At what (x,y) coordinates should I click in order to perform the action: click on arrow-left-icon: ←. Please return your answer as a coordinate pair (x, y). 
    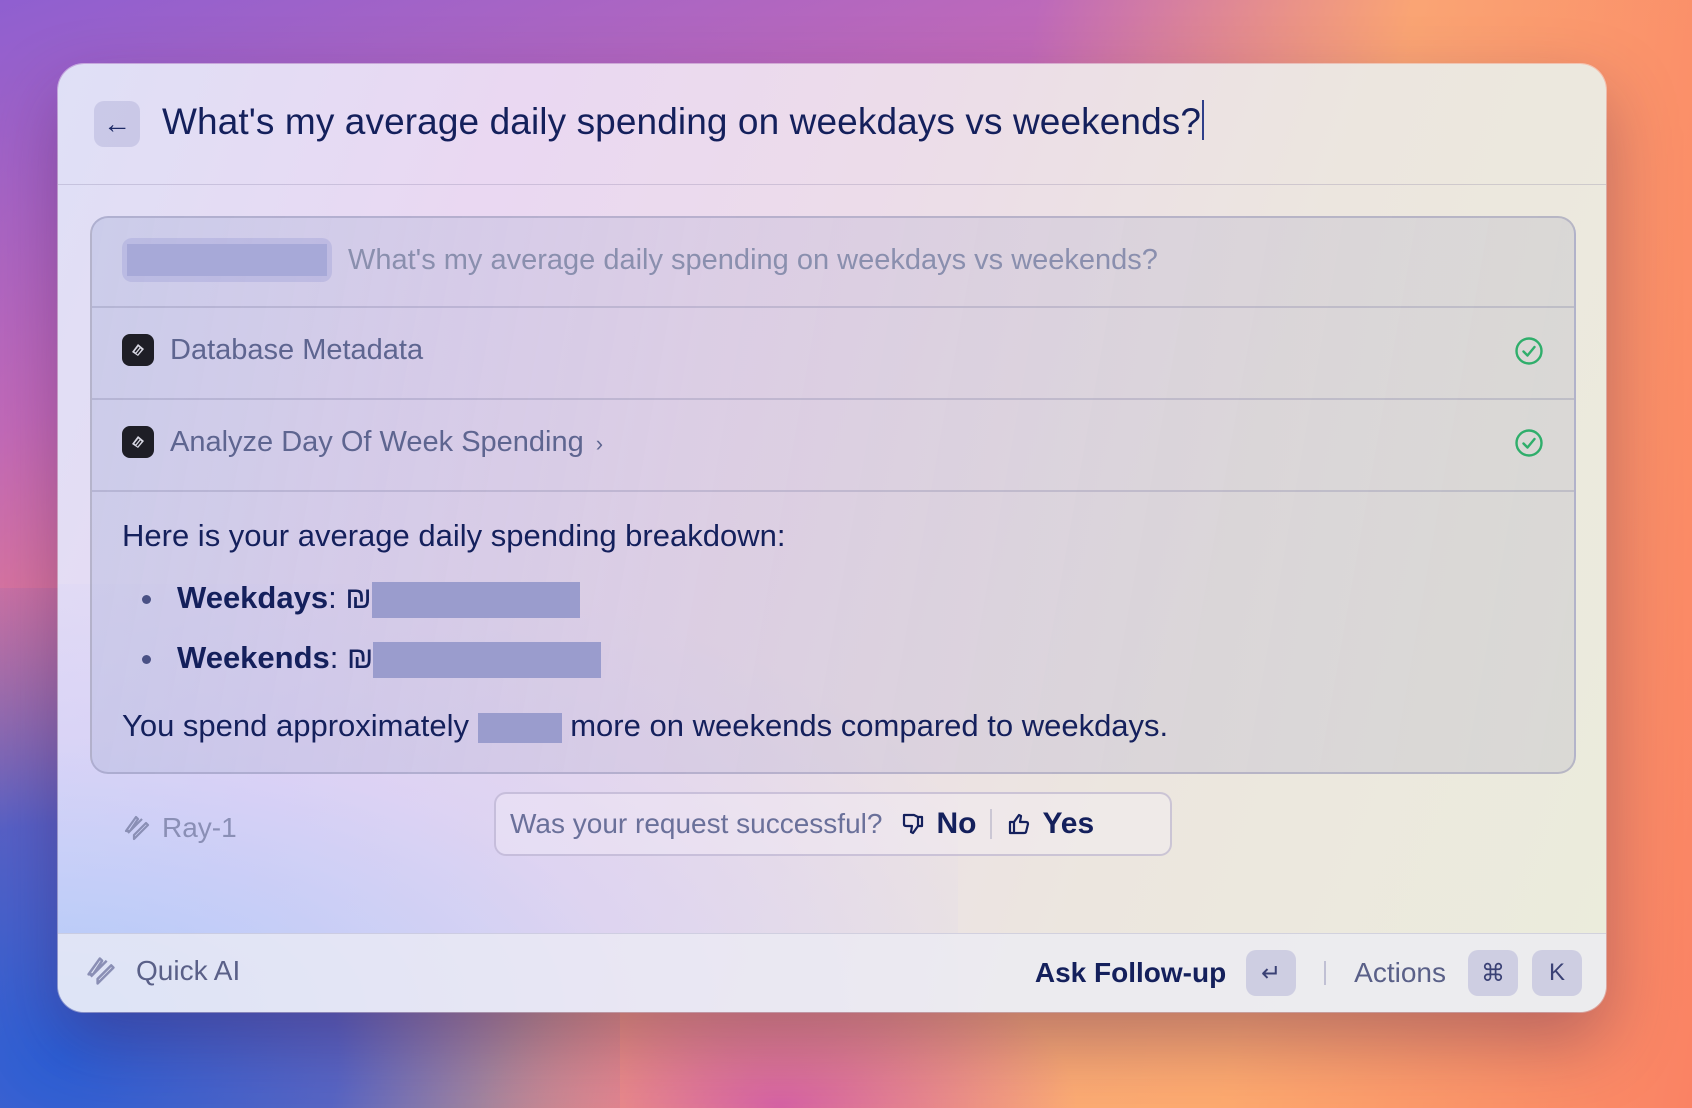
    Looking at the image, I should click on (117, 123).